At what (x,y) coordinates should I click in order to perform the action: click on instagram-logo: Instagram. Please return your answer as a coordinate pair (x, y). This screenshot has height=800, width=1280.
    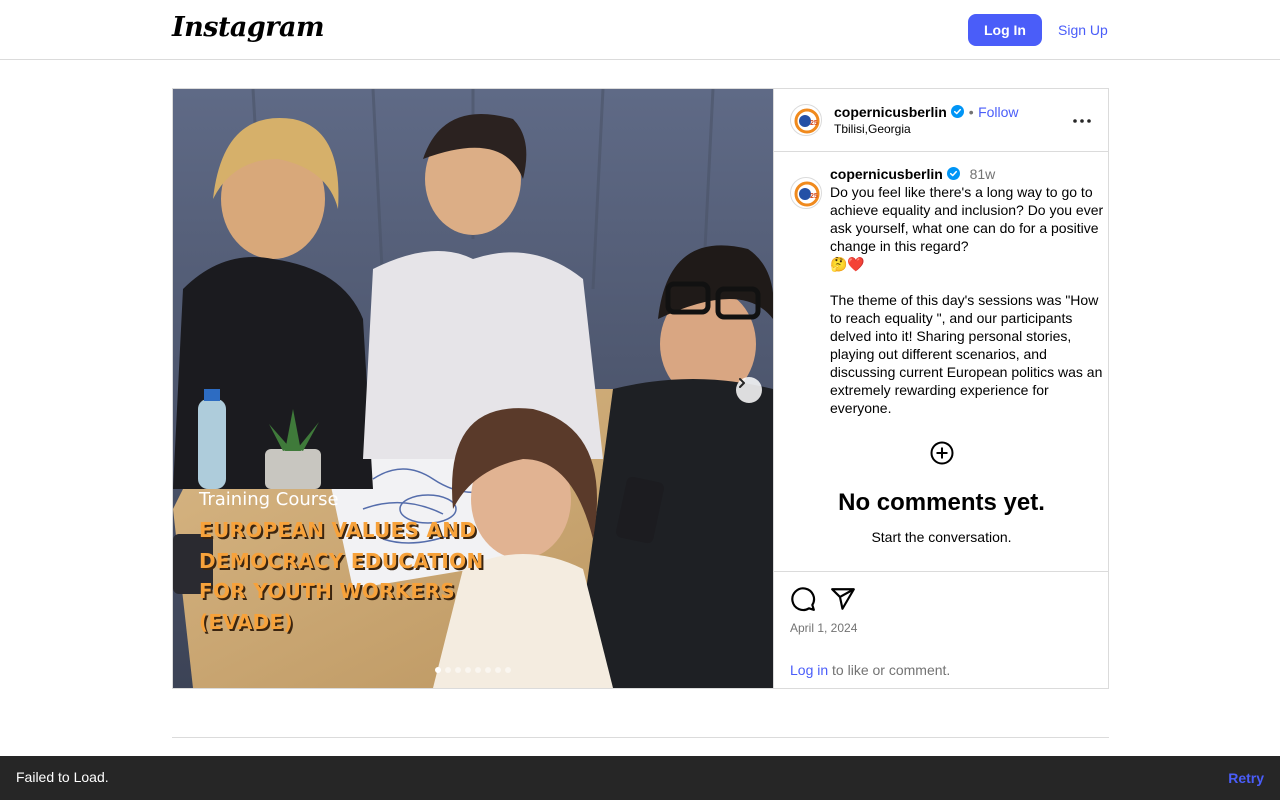
    Looking at the image, I should click on (248, 27).